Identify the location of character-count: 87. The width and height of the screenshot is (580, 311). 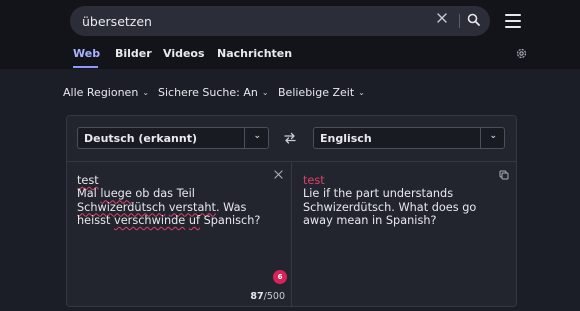
(257, 296).